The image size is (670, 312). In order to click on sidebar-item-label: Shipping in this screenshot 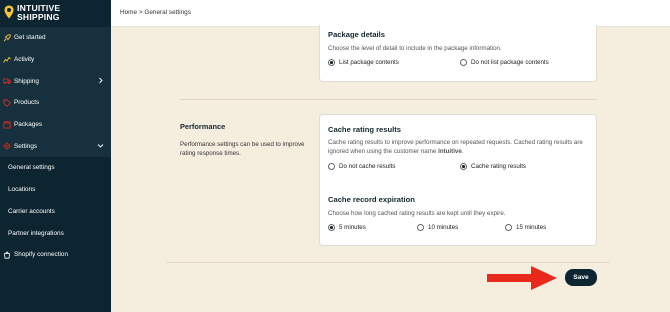, I will do `click(26, 81)`.